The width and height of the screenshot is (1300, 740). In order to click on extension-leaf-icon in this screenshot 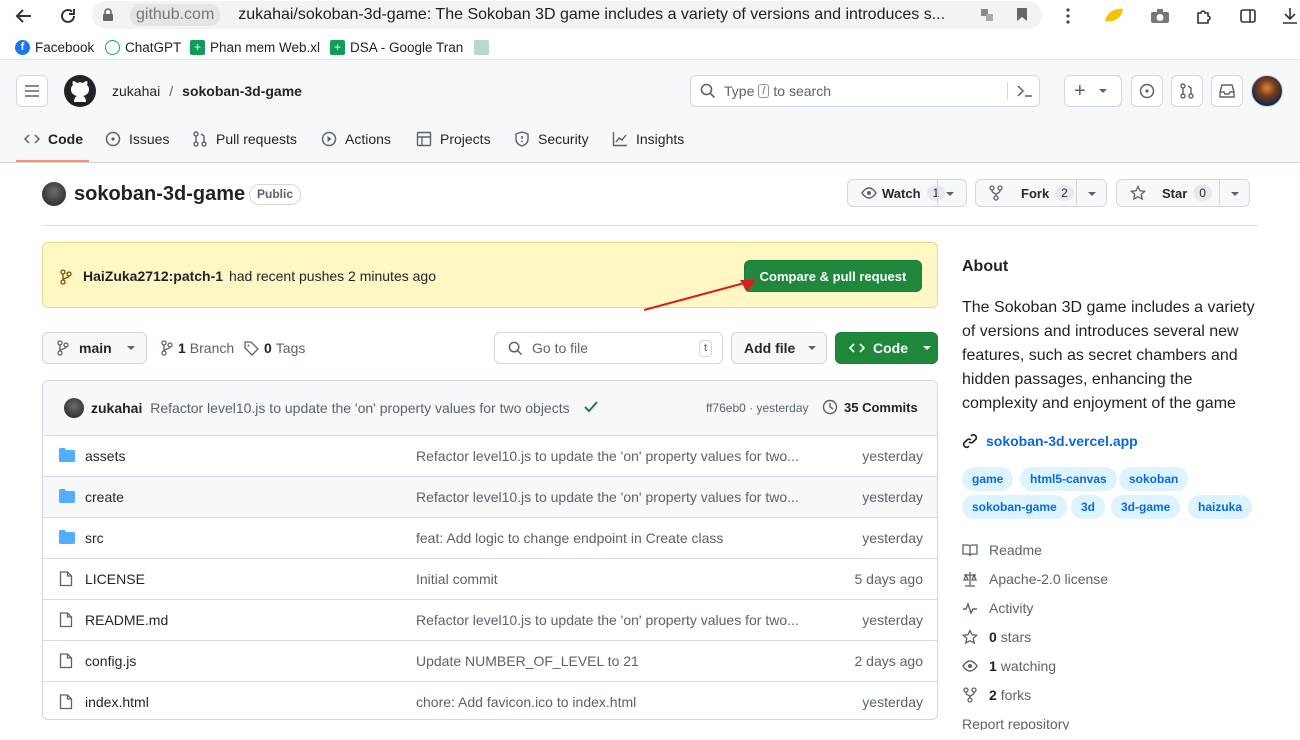, I will do `click(1114, 15)`.